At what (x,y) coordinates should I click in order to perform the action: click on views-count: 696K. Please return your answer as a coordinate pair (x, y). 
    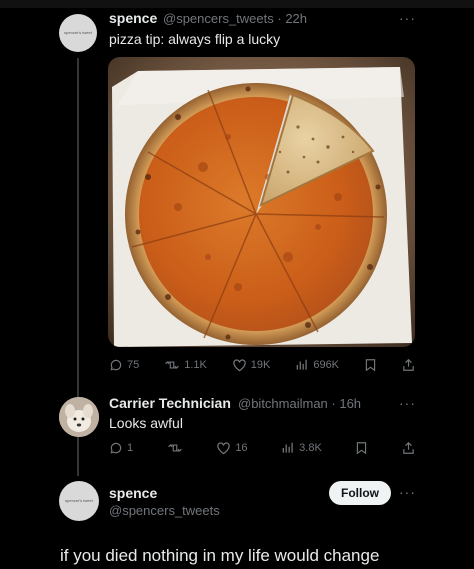
    Looking at the image, I should click on (326, 365).